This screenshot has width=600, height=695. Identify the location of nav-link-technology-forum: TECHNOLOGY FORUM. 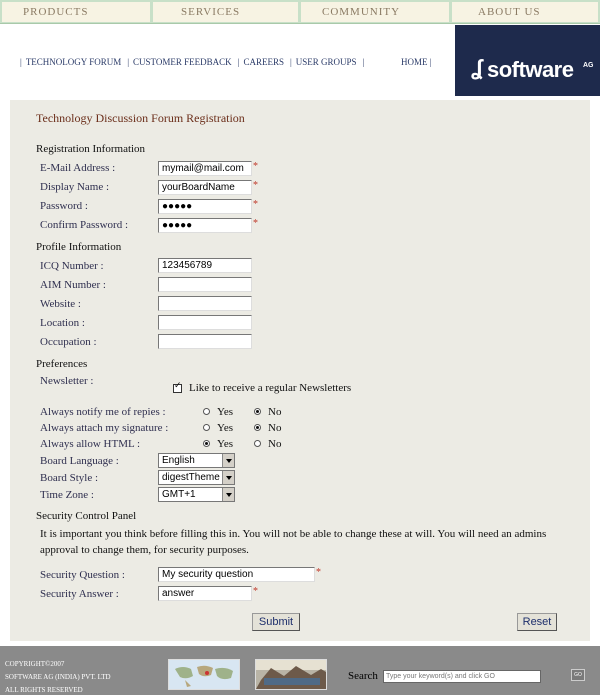
(73, 62).